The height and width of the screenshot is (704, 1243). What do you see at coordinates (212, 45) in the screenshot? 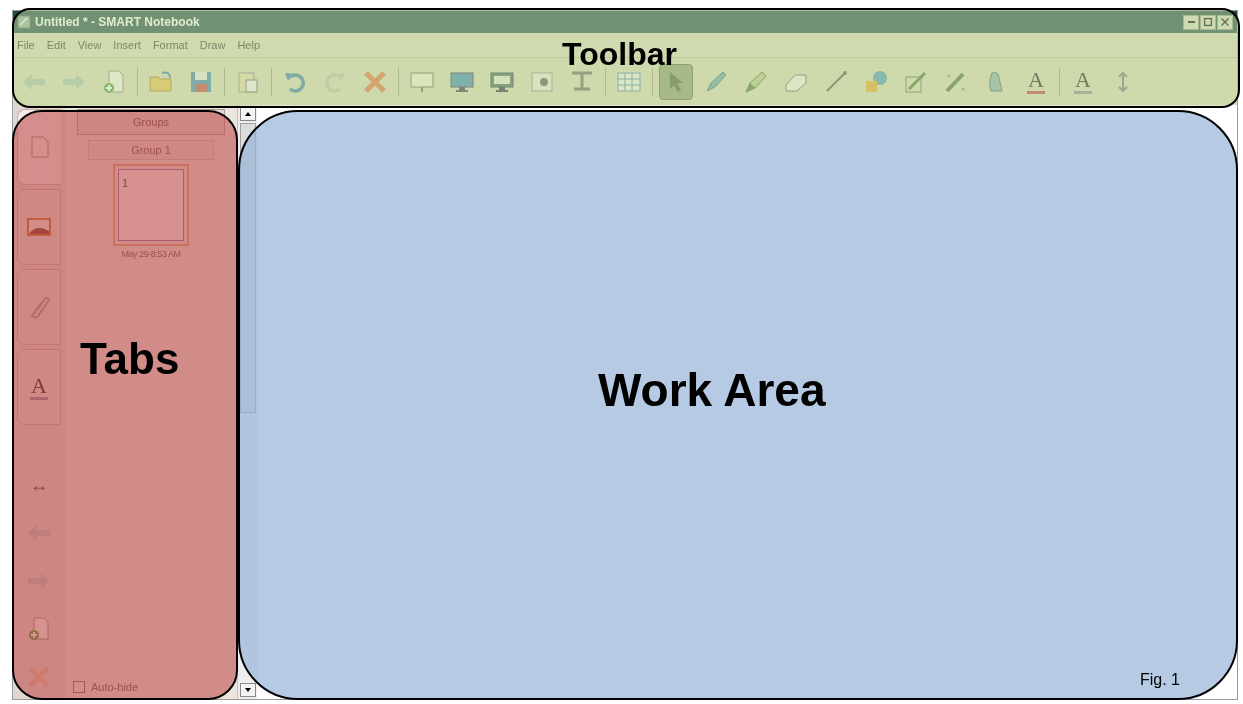
I see `menu-item: Draw` at bounding box center [212, 45].